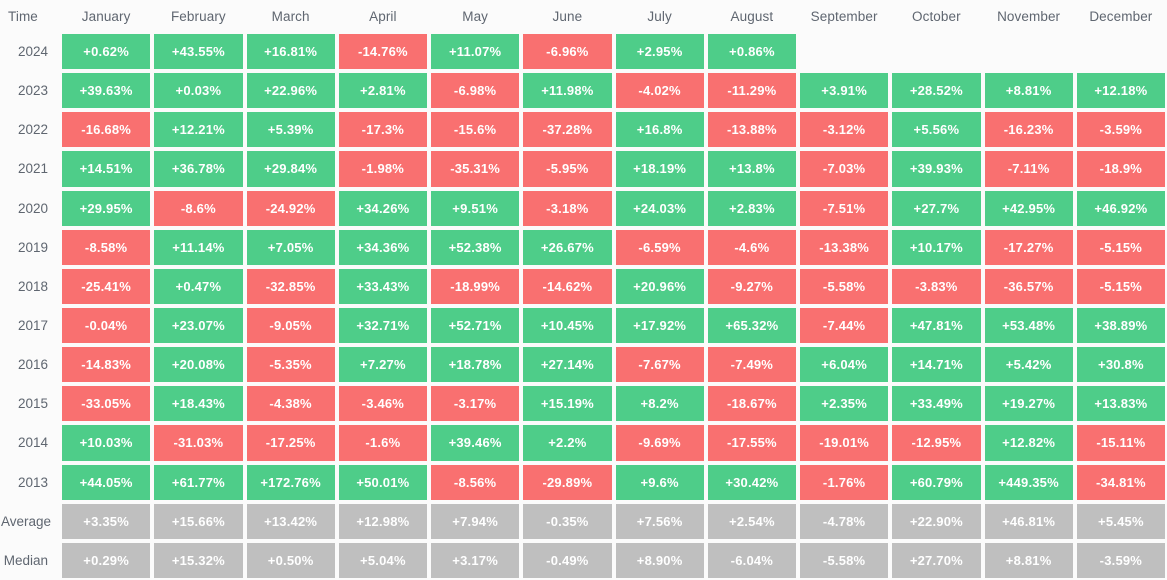 The image size is (1167, 580). I want to click on heatmap-cell: -9.69%, so click(659, 443).